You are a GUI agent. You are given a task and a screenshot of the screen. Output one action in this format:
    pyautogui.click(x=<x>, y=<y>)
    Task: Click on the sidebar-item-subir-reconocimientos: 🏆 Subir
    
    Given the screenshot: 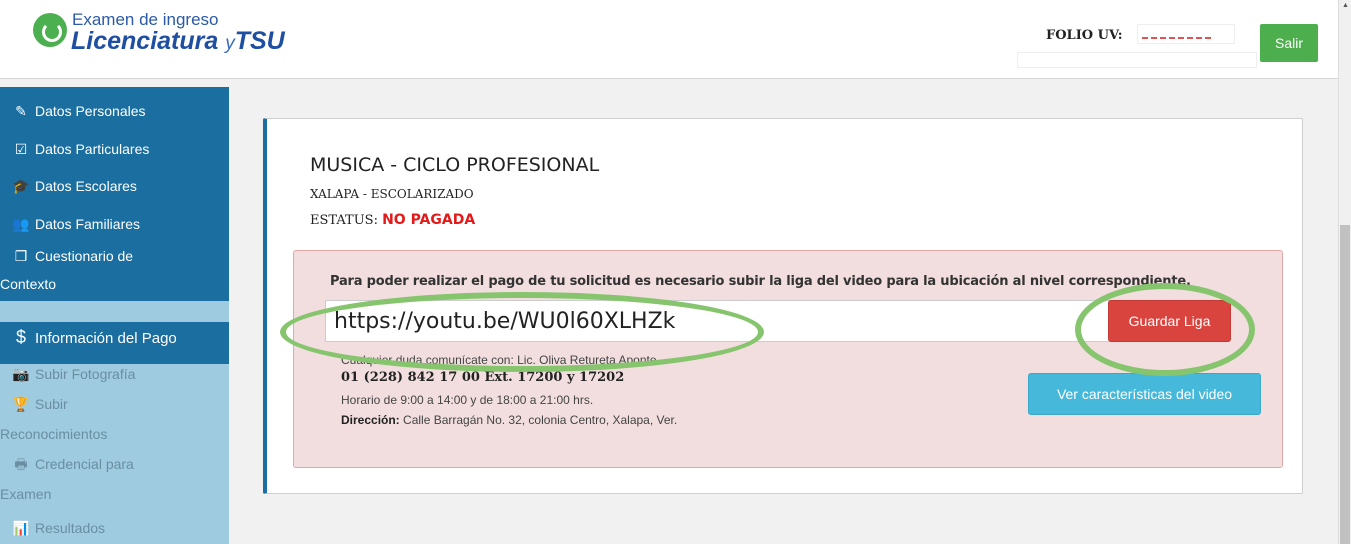 What is the action you would take?
    pyautogui.click(x=39, y=404)
    